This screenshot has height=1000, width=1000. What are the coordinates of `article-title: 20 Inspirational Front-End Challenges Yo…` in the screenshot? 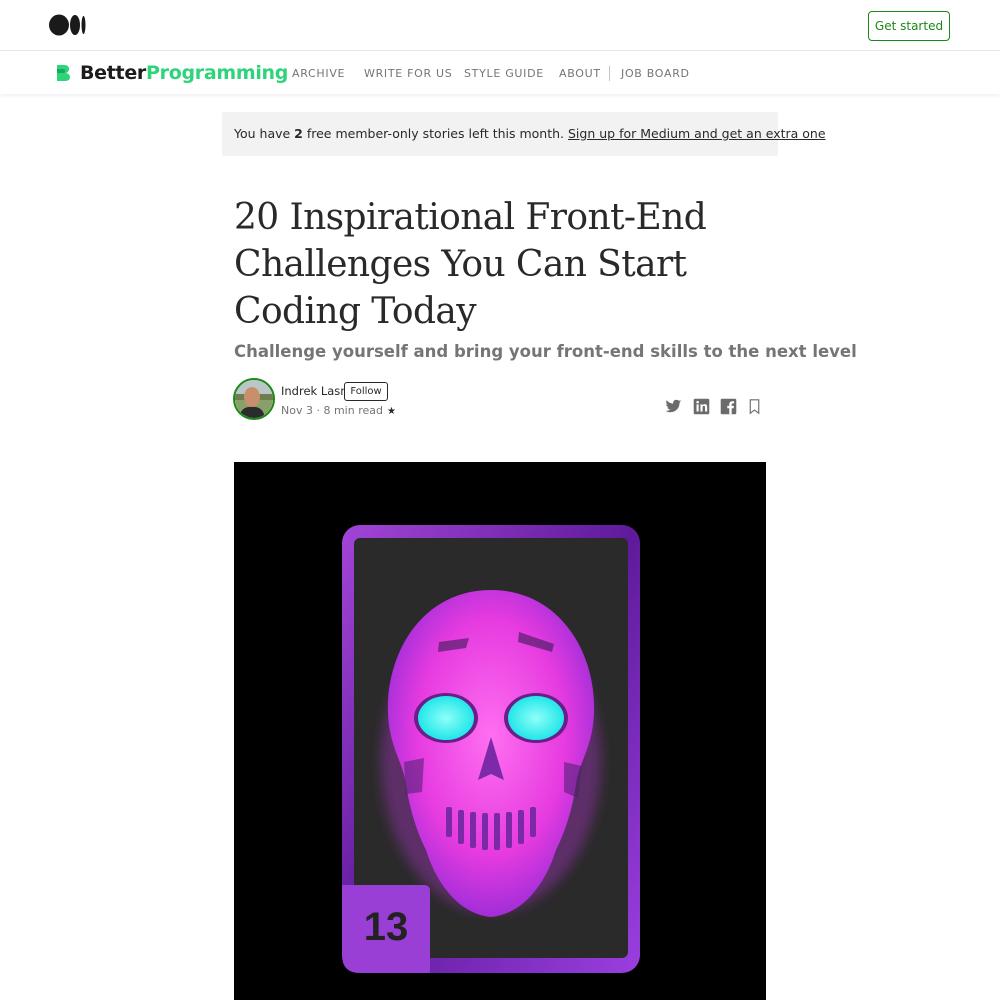 It's located at (470, 264).